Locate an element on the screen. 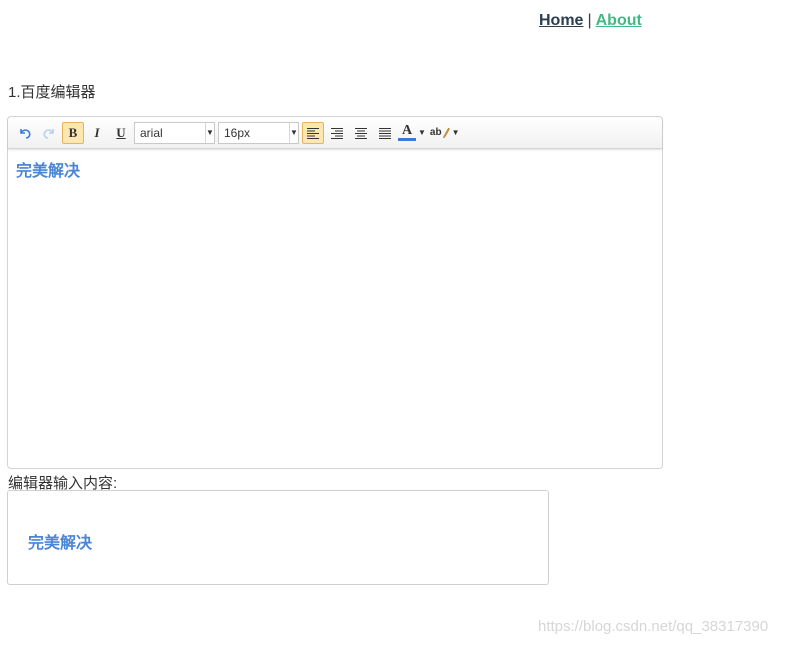 This screenshot has width=791, height=645. italic-button: I is located at coordinates (97, 133).